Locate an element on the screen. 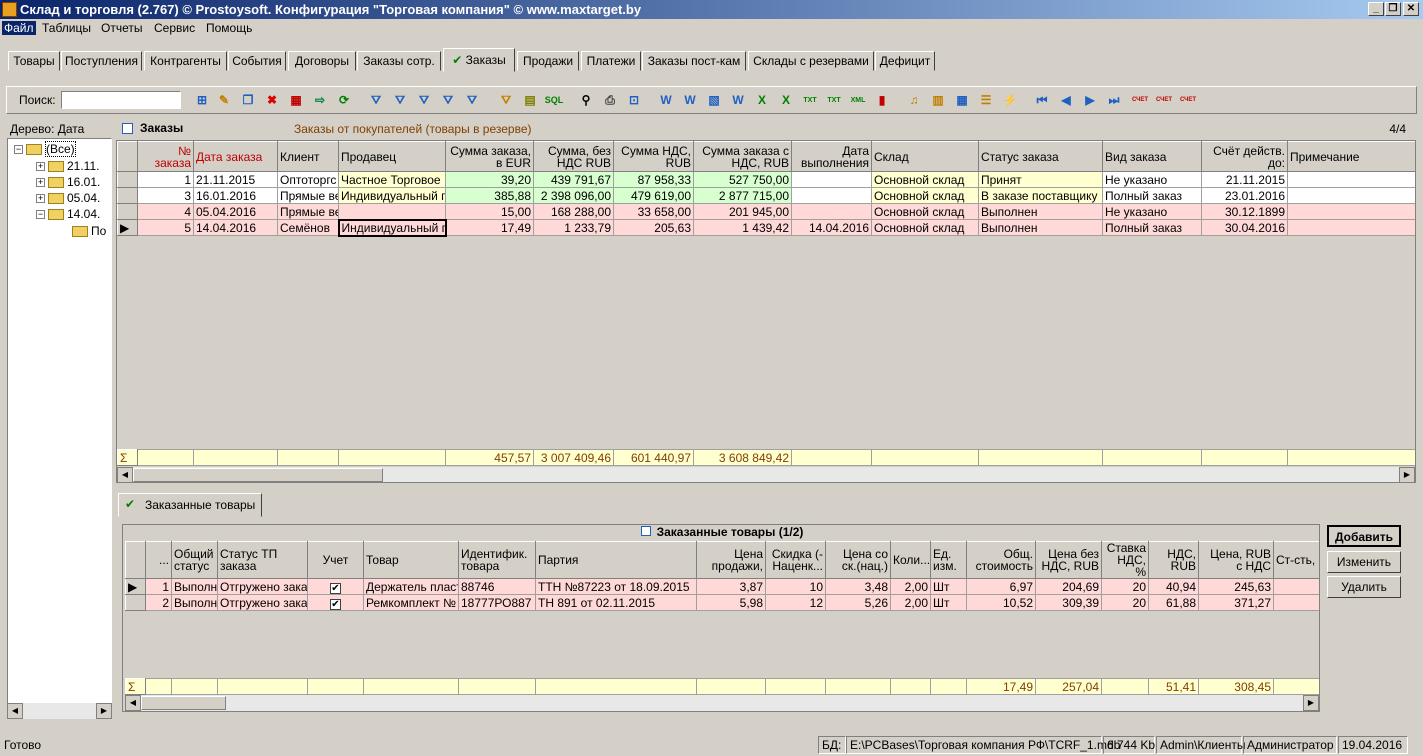 The width and height of the screenshot is (1423, 756). order-cell: Полный заказ is located at coordinates (1152, 227).